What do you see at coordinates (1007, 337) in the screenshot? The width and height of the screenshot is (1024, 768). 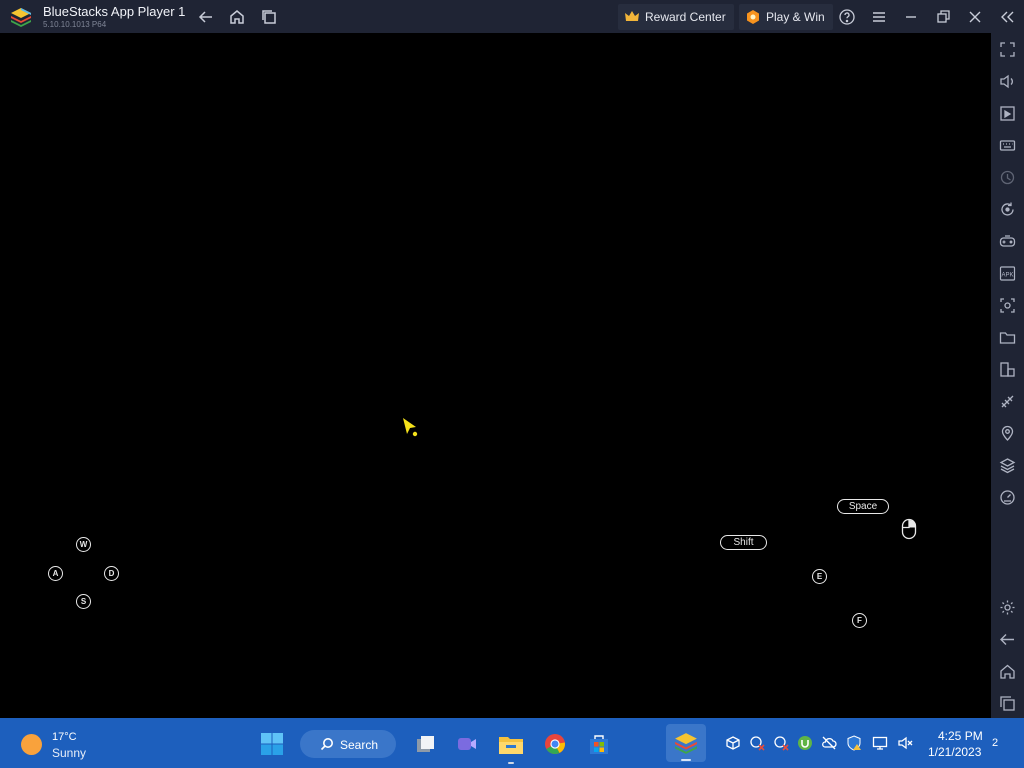 I see `folder-icon` at bounding box center [1007, 337].